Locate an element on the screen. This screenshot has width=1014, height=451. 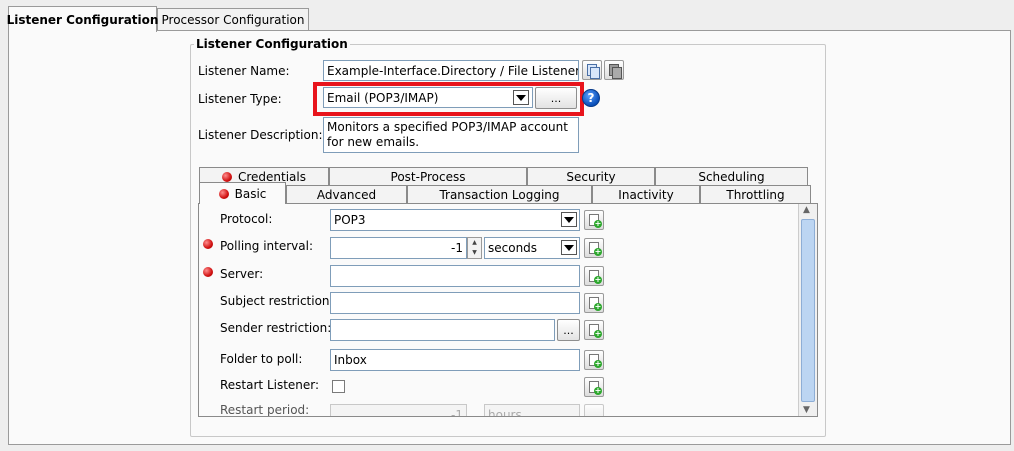
tab-label: Post-Process is located at coordinates (428, 176).